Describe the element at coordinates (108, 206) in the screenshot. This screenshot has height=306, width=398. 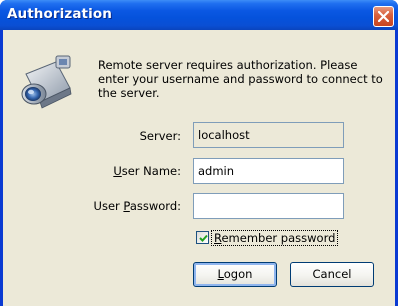
I see `password-label-prefix: User` at that location.